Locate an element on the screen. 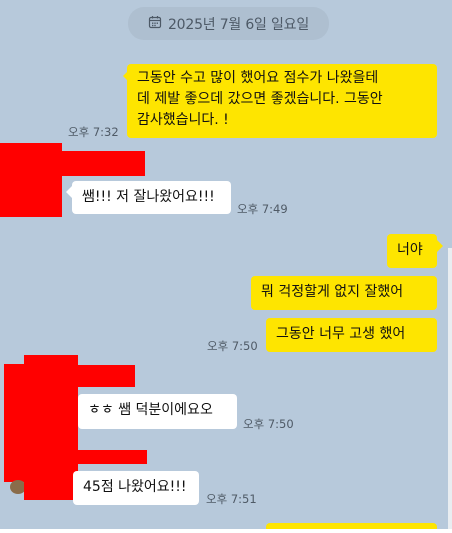 The width and height of the screenshot is (452, 533). input-area-edge is located at coordinates (226, 531).